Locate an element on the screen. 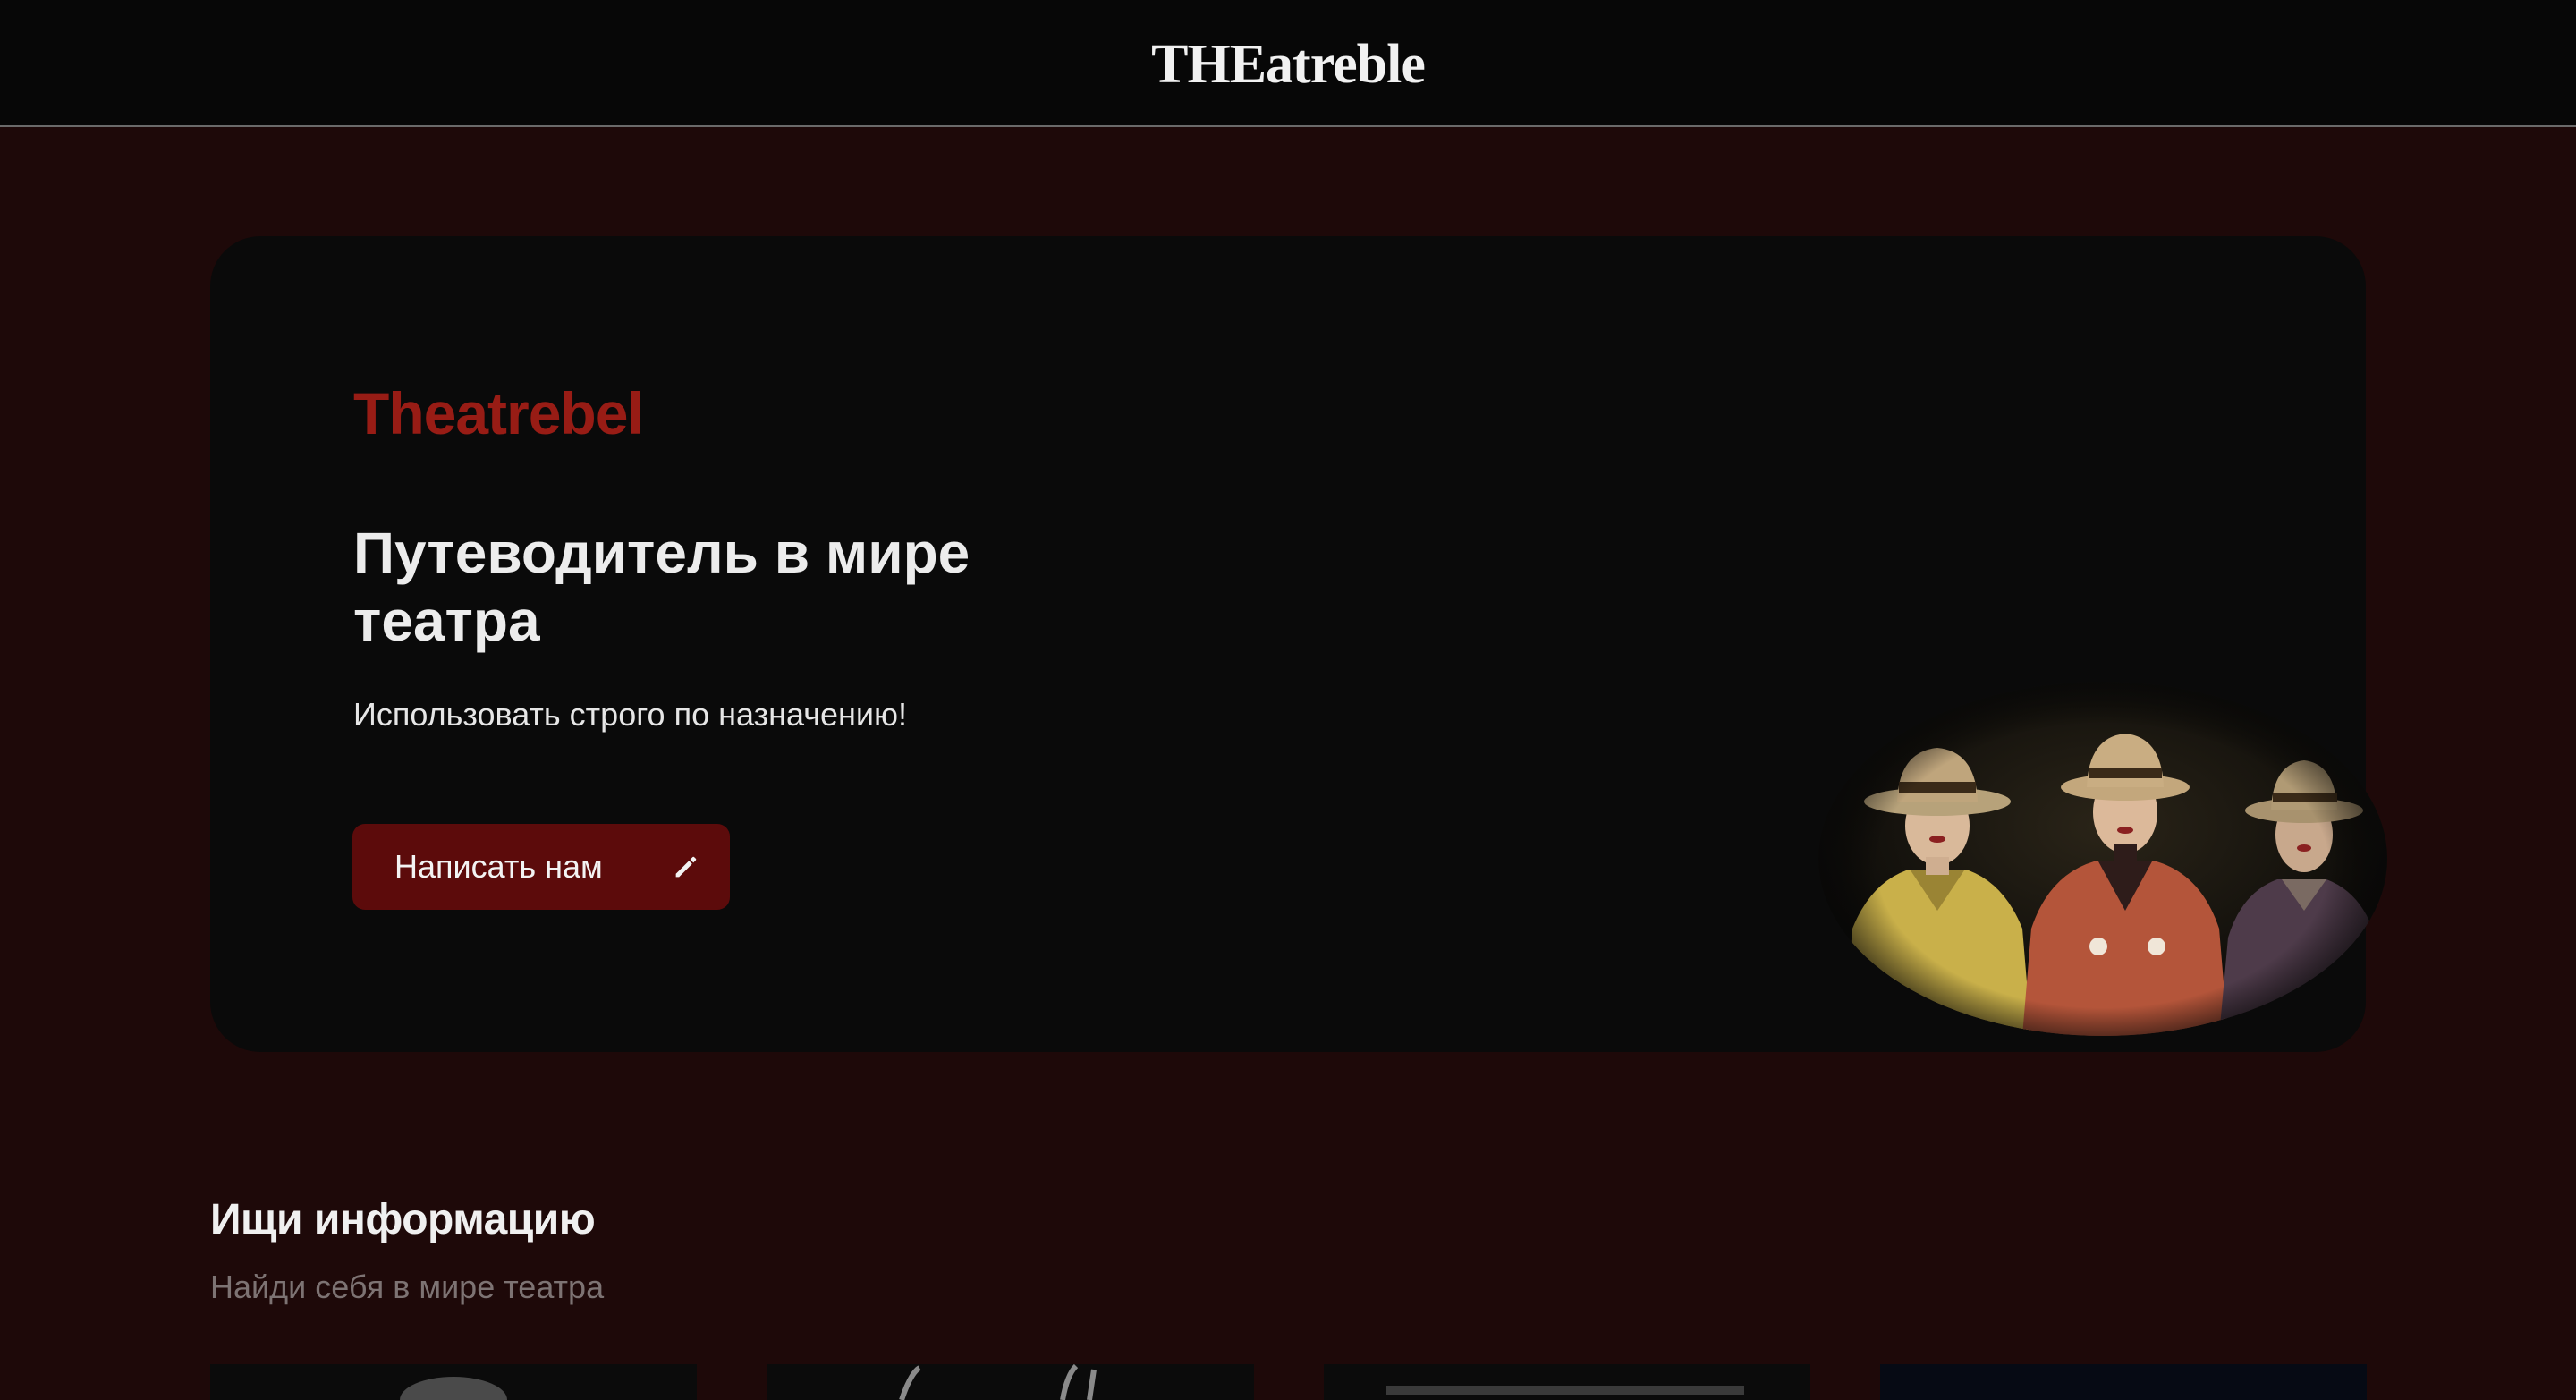 The width and height of the screenshot is (2576, 1400). top-navbar: THEatreble is located at coordinates (1288, 63).